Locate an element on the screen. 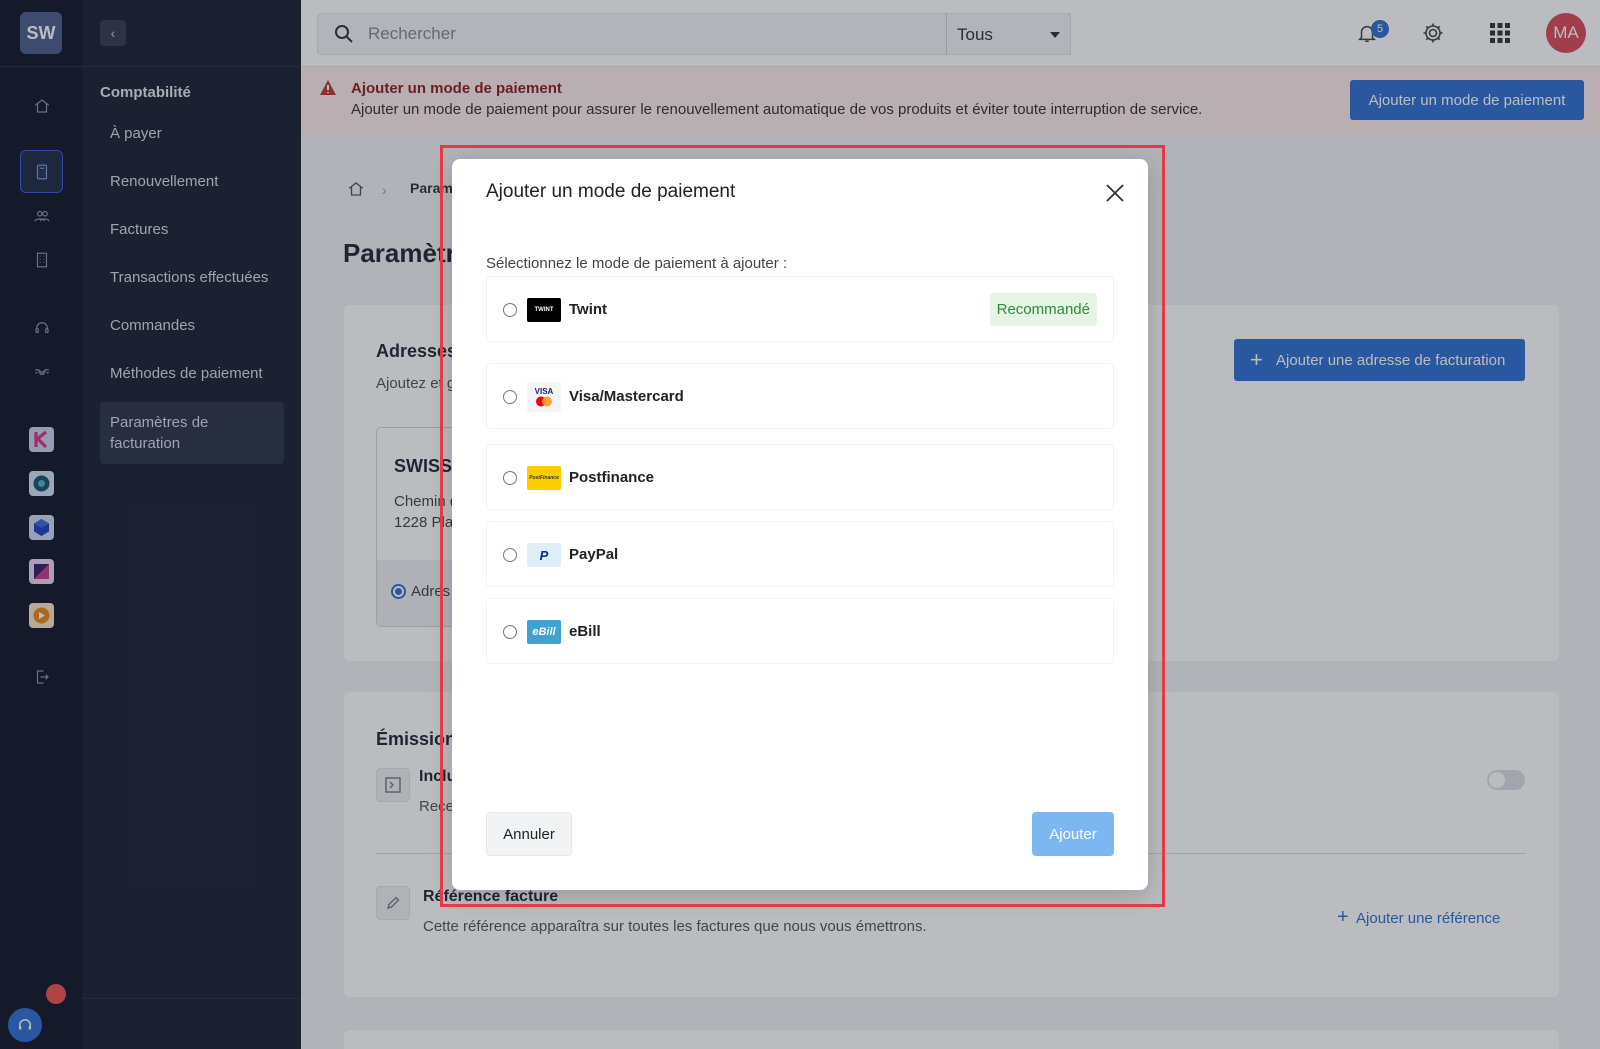 The width and height of the screenshot is (1600, 1049). twint-logo: TWINT is located at coordinates (544, 310).